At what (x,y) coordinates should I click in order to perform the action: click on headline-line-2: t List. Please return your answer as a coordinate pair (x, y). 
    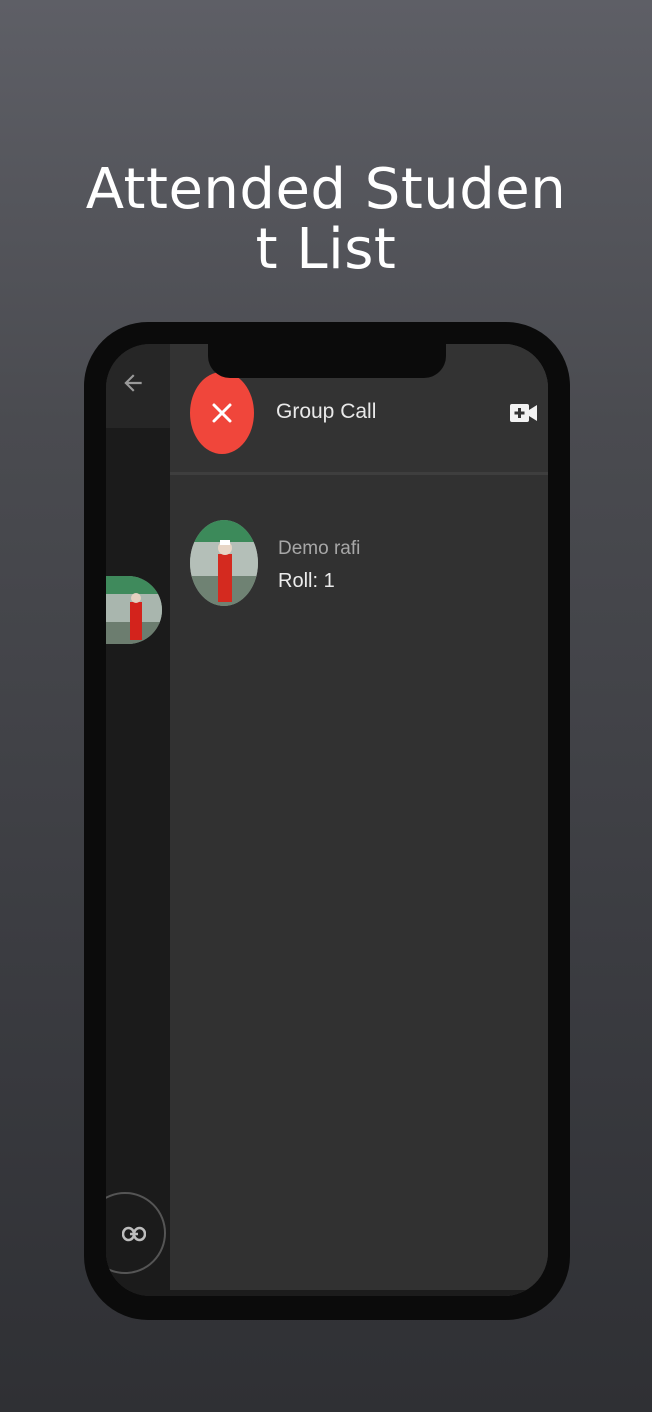
    Looking at the image, I should click on (326, 249).